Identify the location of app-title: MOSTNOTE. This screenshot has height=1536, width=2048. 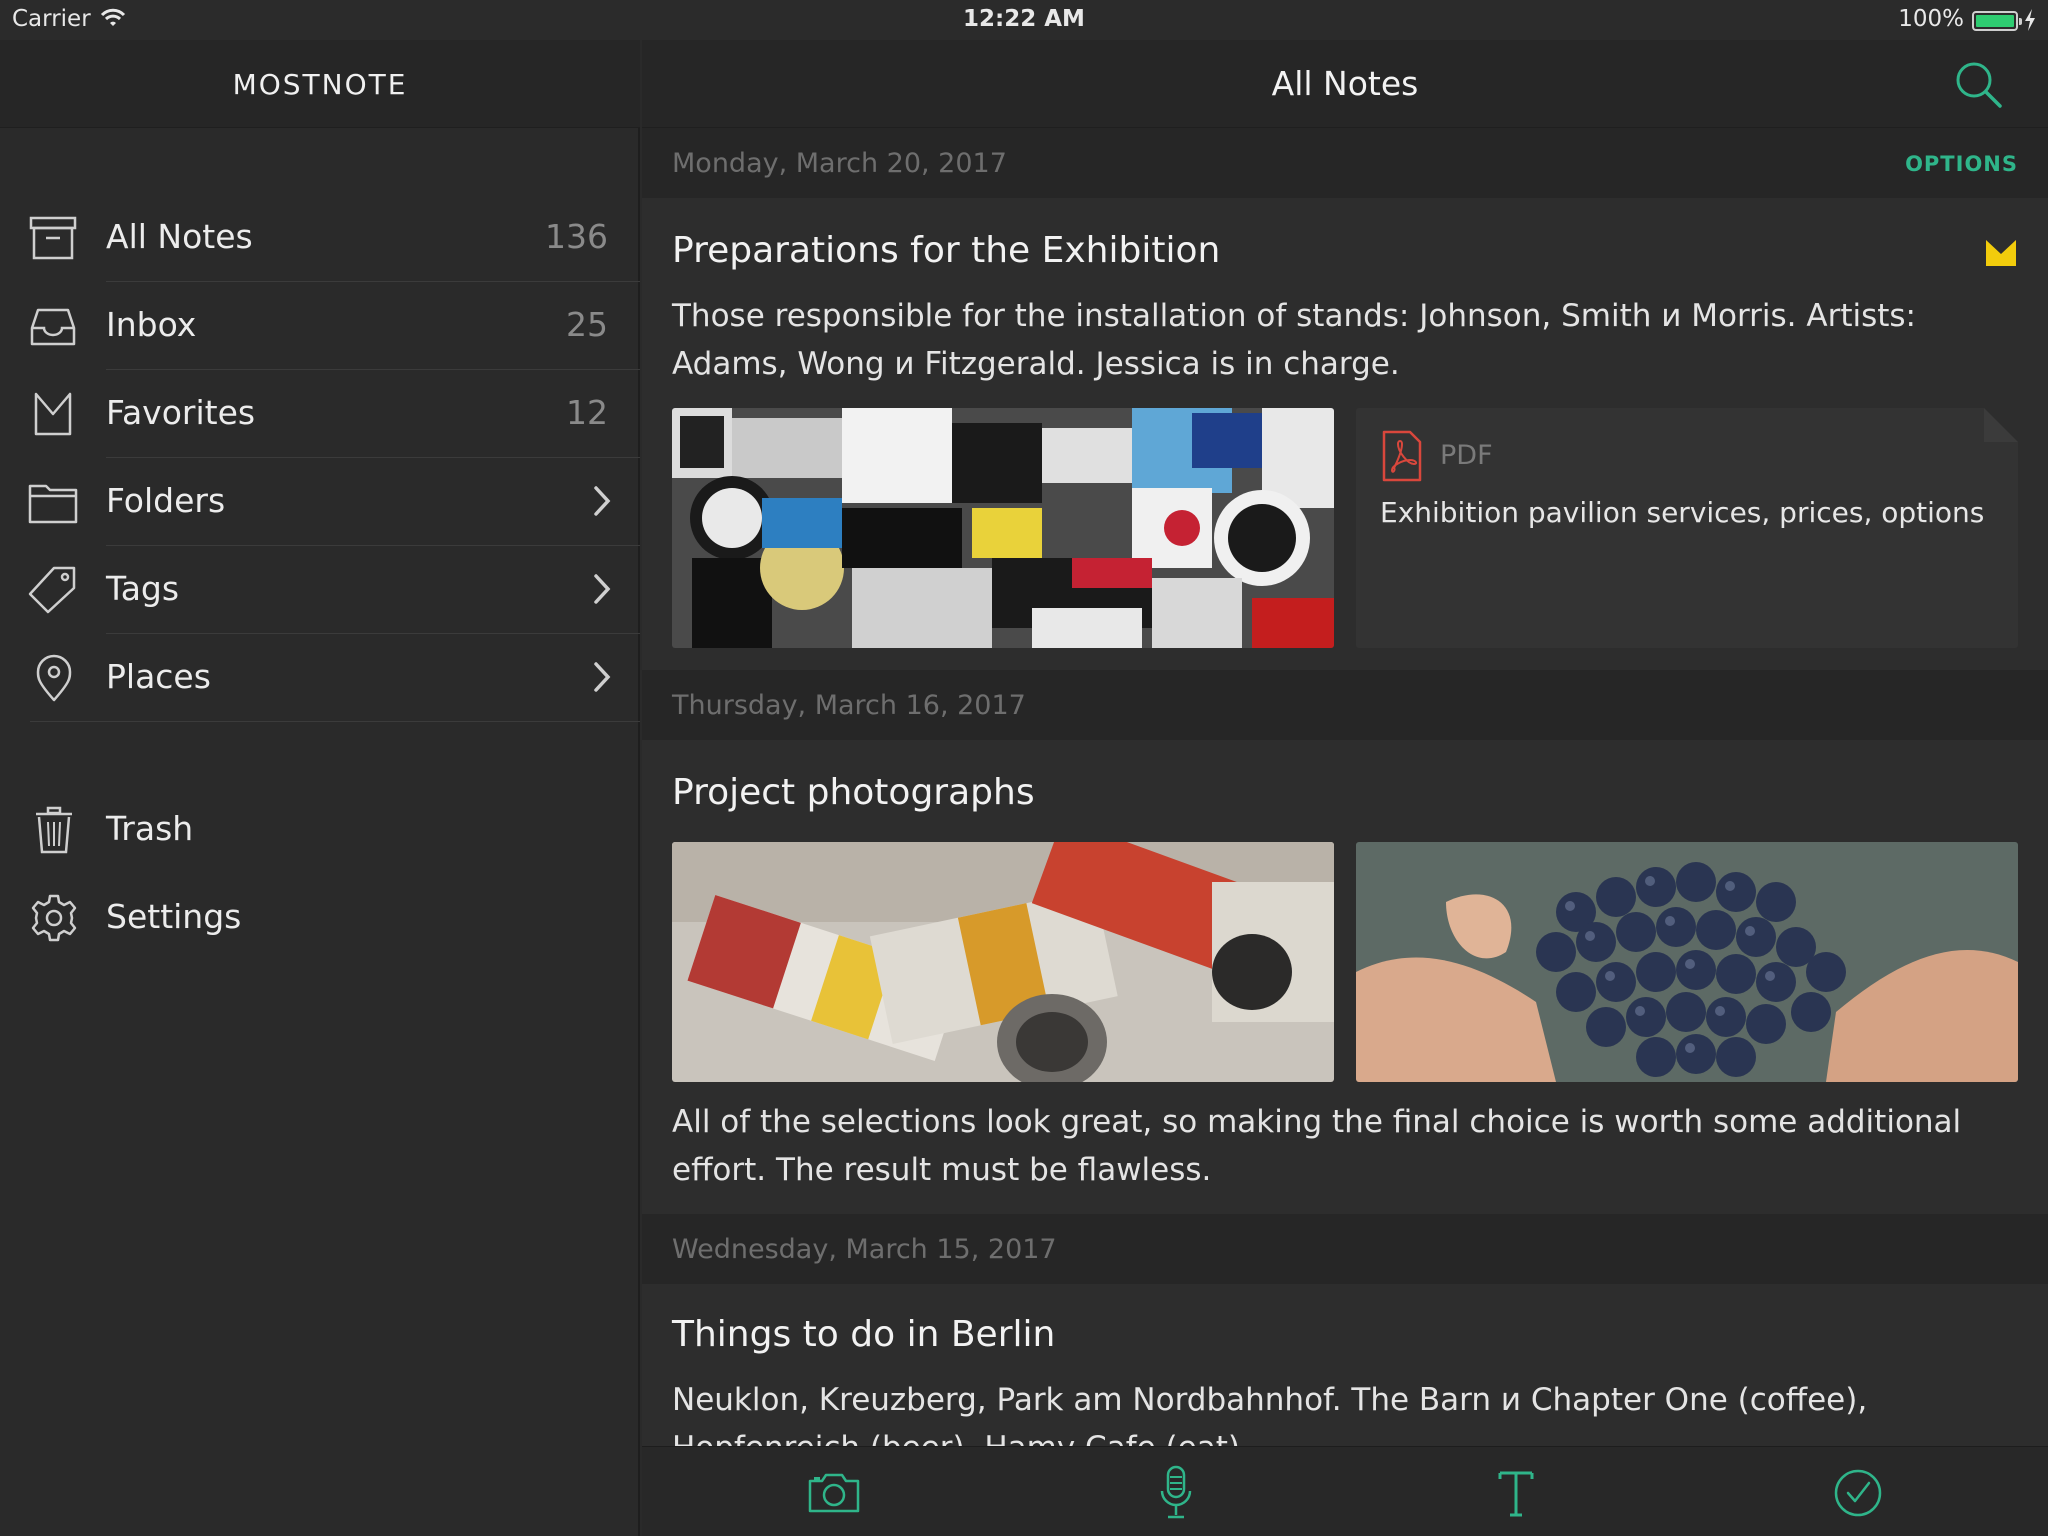
(320, 84).